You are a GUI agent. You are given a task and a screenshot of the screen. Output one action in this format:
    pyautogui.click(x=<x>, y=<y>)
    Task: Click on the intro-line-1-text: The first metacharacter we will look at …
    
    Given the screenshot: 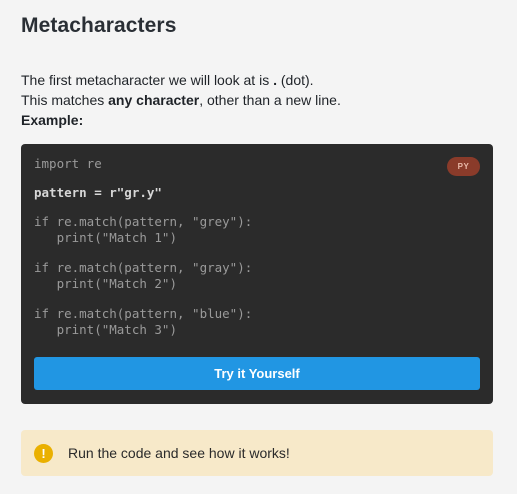 What is the action you would take?
    pyautogui.click(x=147, y=80)
    